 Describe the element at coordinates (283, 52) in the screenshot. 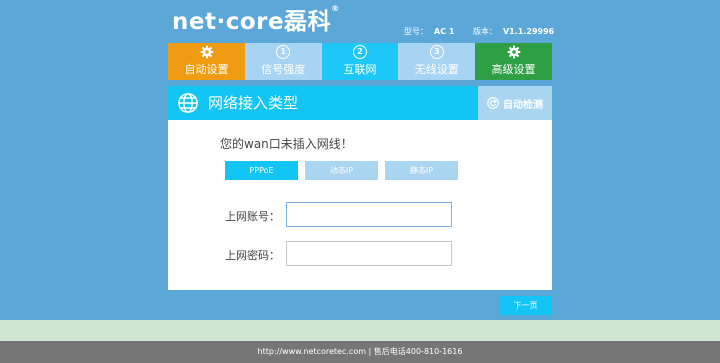

I see `step-number: 1` at that location.